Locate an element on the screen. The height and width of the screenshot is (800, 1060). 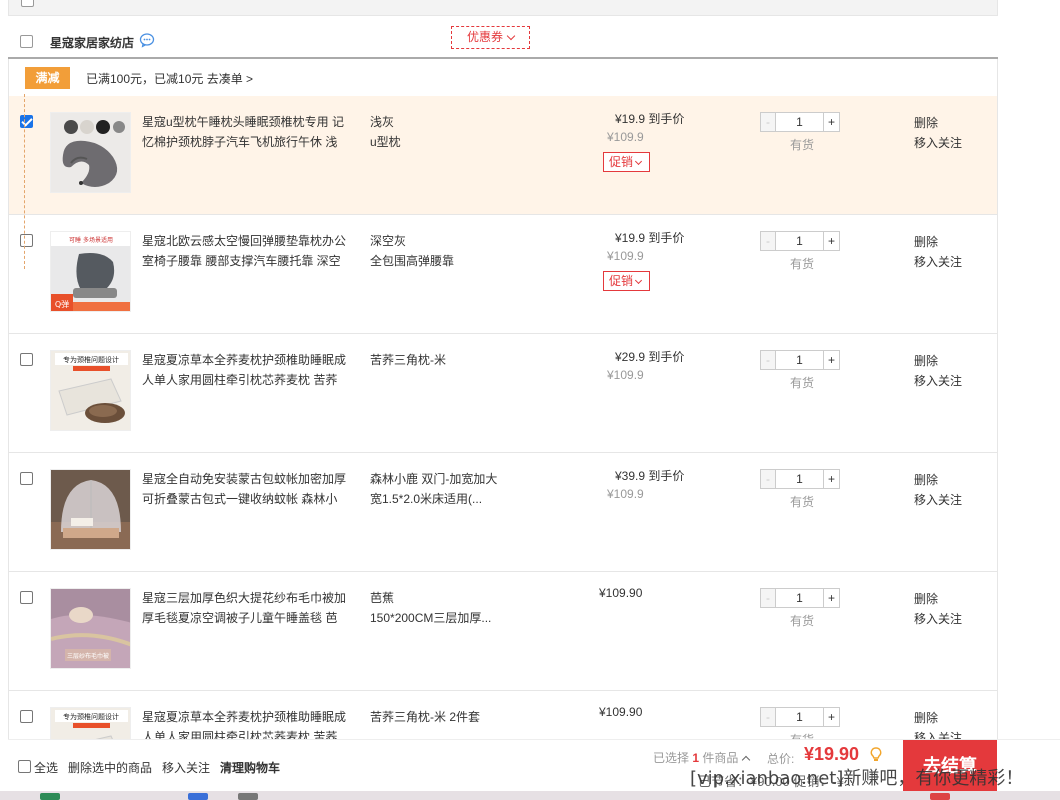
product-spec: 苦荞三角枕-米 is located at coordinates (440, 360).